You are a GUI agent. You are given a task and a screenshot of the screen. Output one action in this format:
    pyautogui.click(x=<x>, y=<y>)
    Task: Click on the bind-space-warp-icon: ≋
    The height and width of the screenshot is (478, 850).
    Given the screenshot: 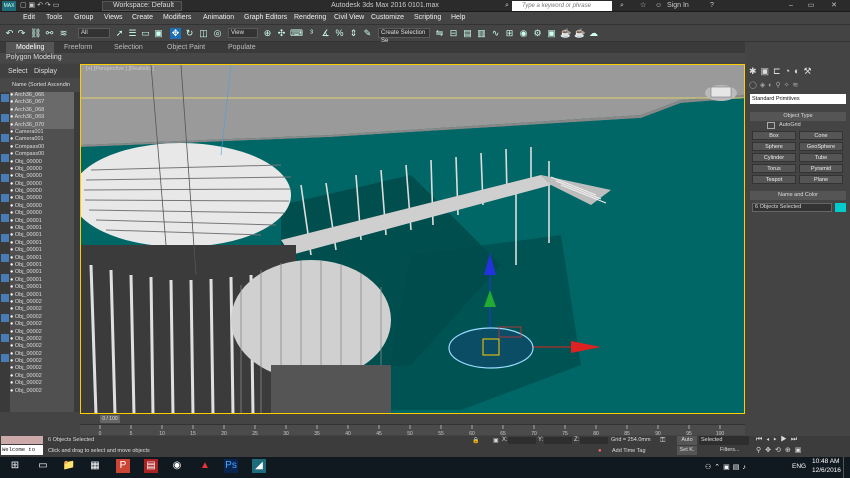 What is the action you would take?
    pyautogui.click(x=63, y=33)
    